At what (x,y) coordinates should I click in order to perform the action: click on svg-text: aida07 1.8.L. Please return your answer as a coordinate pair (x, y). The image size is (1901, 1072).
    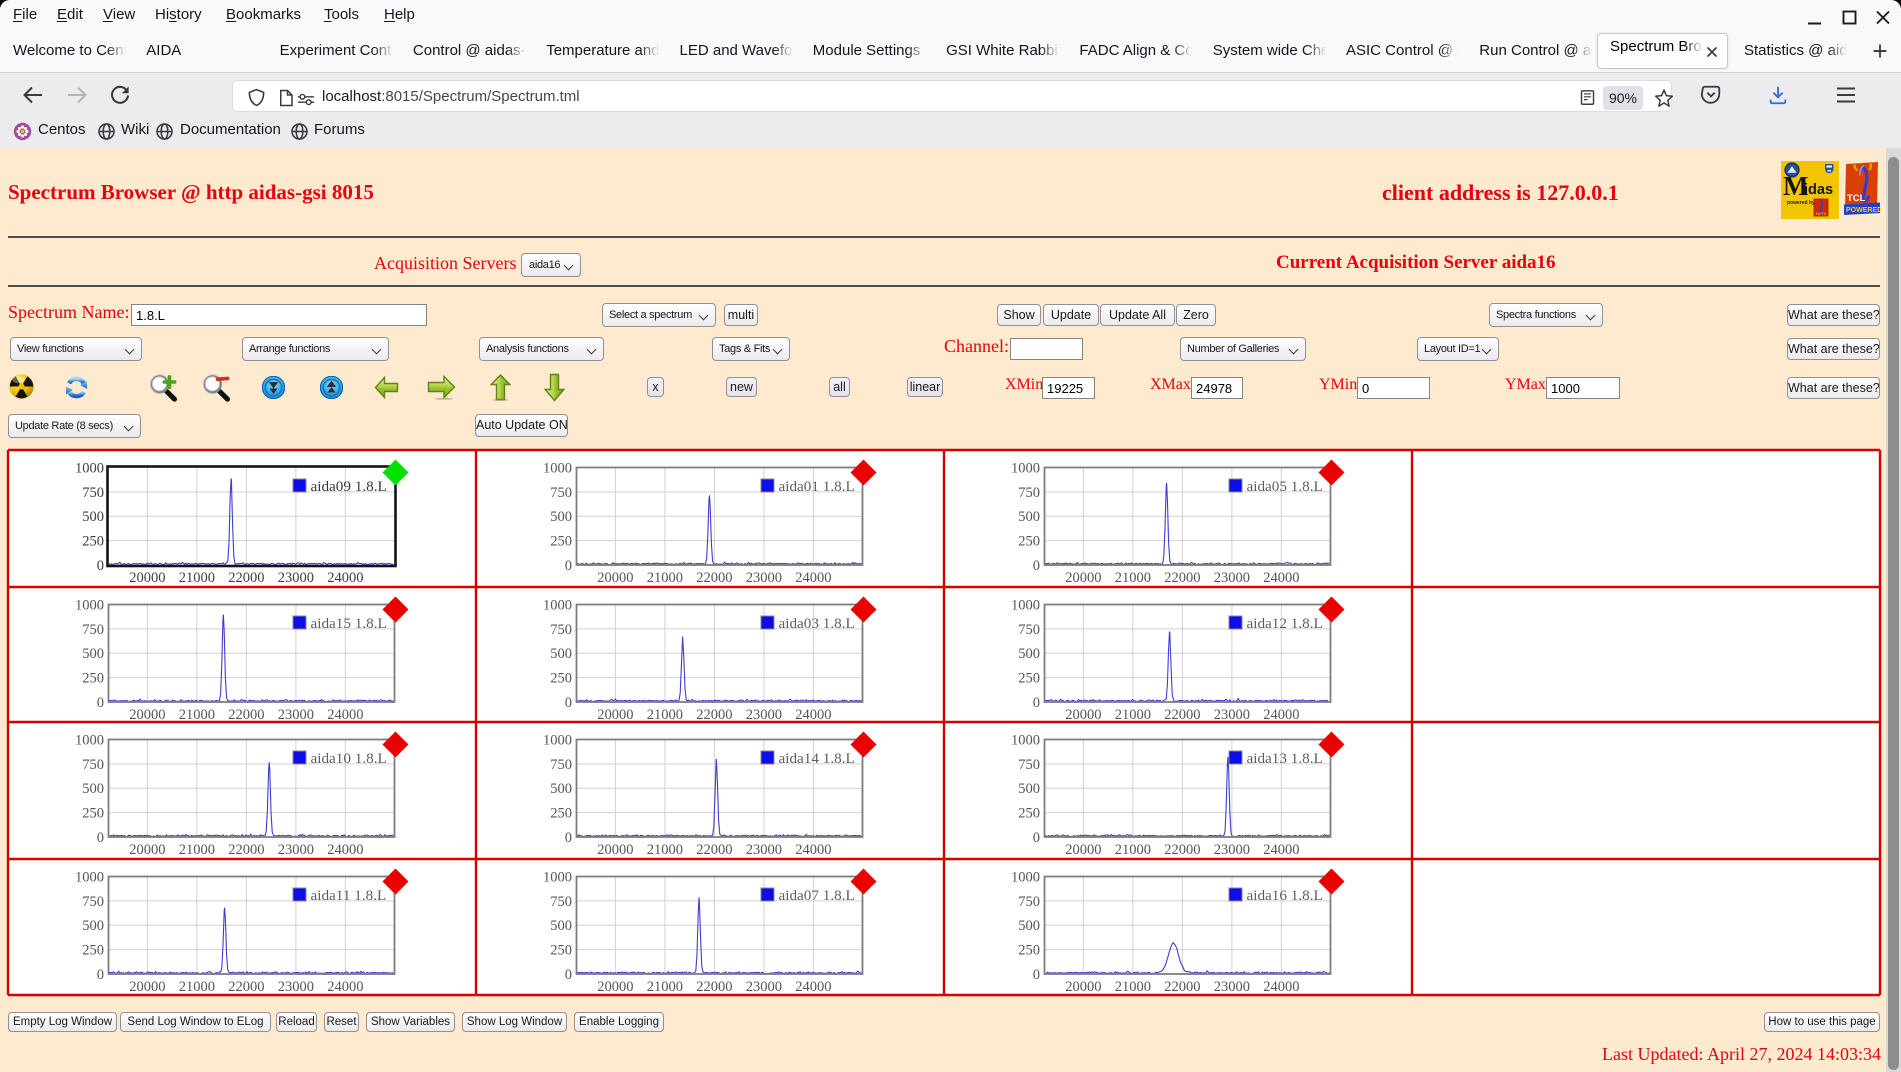
    Looking at the image, I should click on (817, 895).